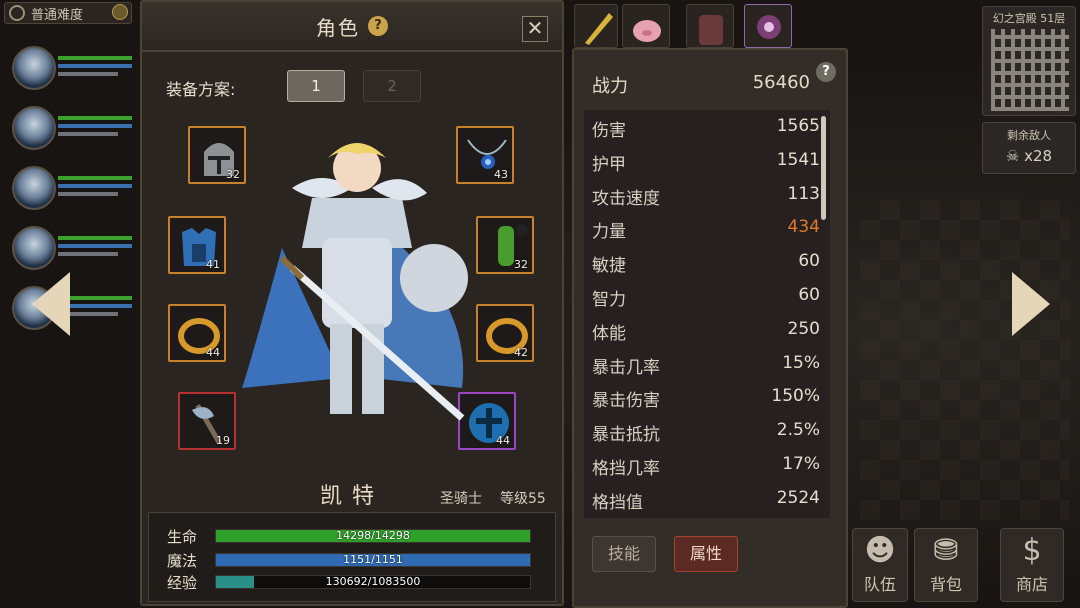  I want to click on mp-label: 魔法, so click(182, 560).